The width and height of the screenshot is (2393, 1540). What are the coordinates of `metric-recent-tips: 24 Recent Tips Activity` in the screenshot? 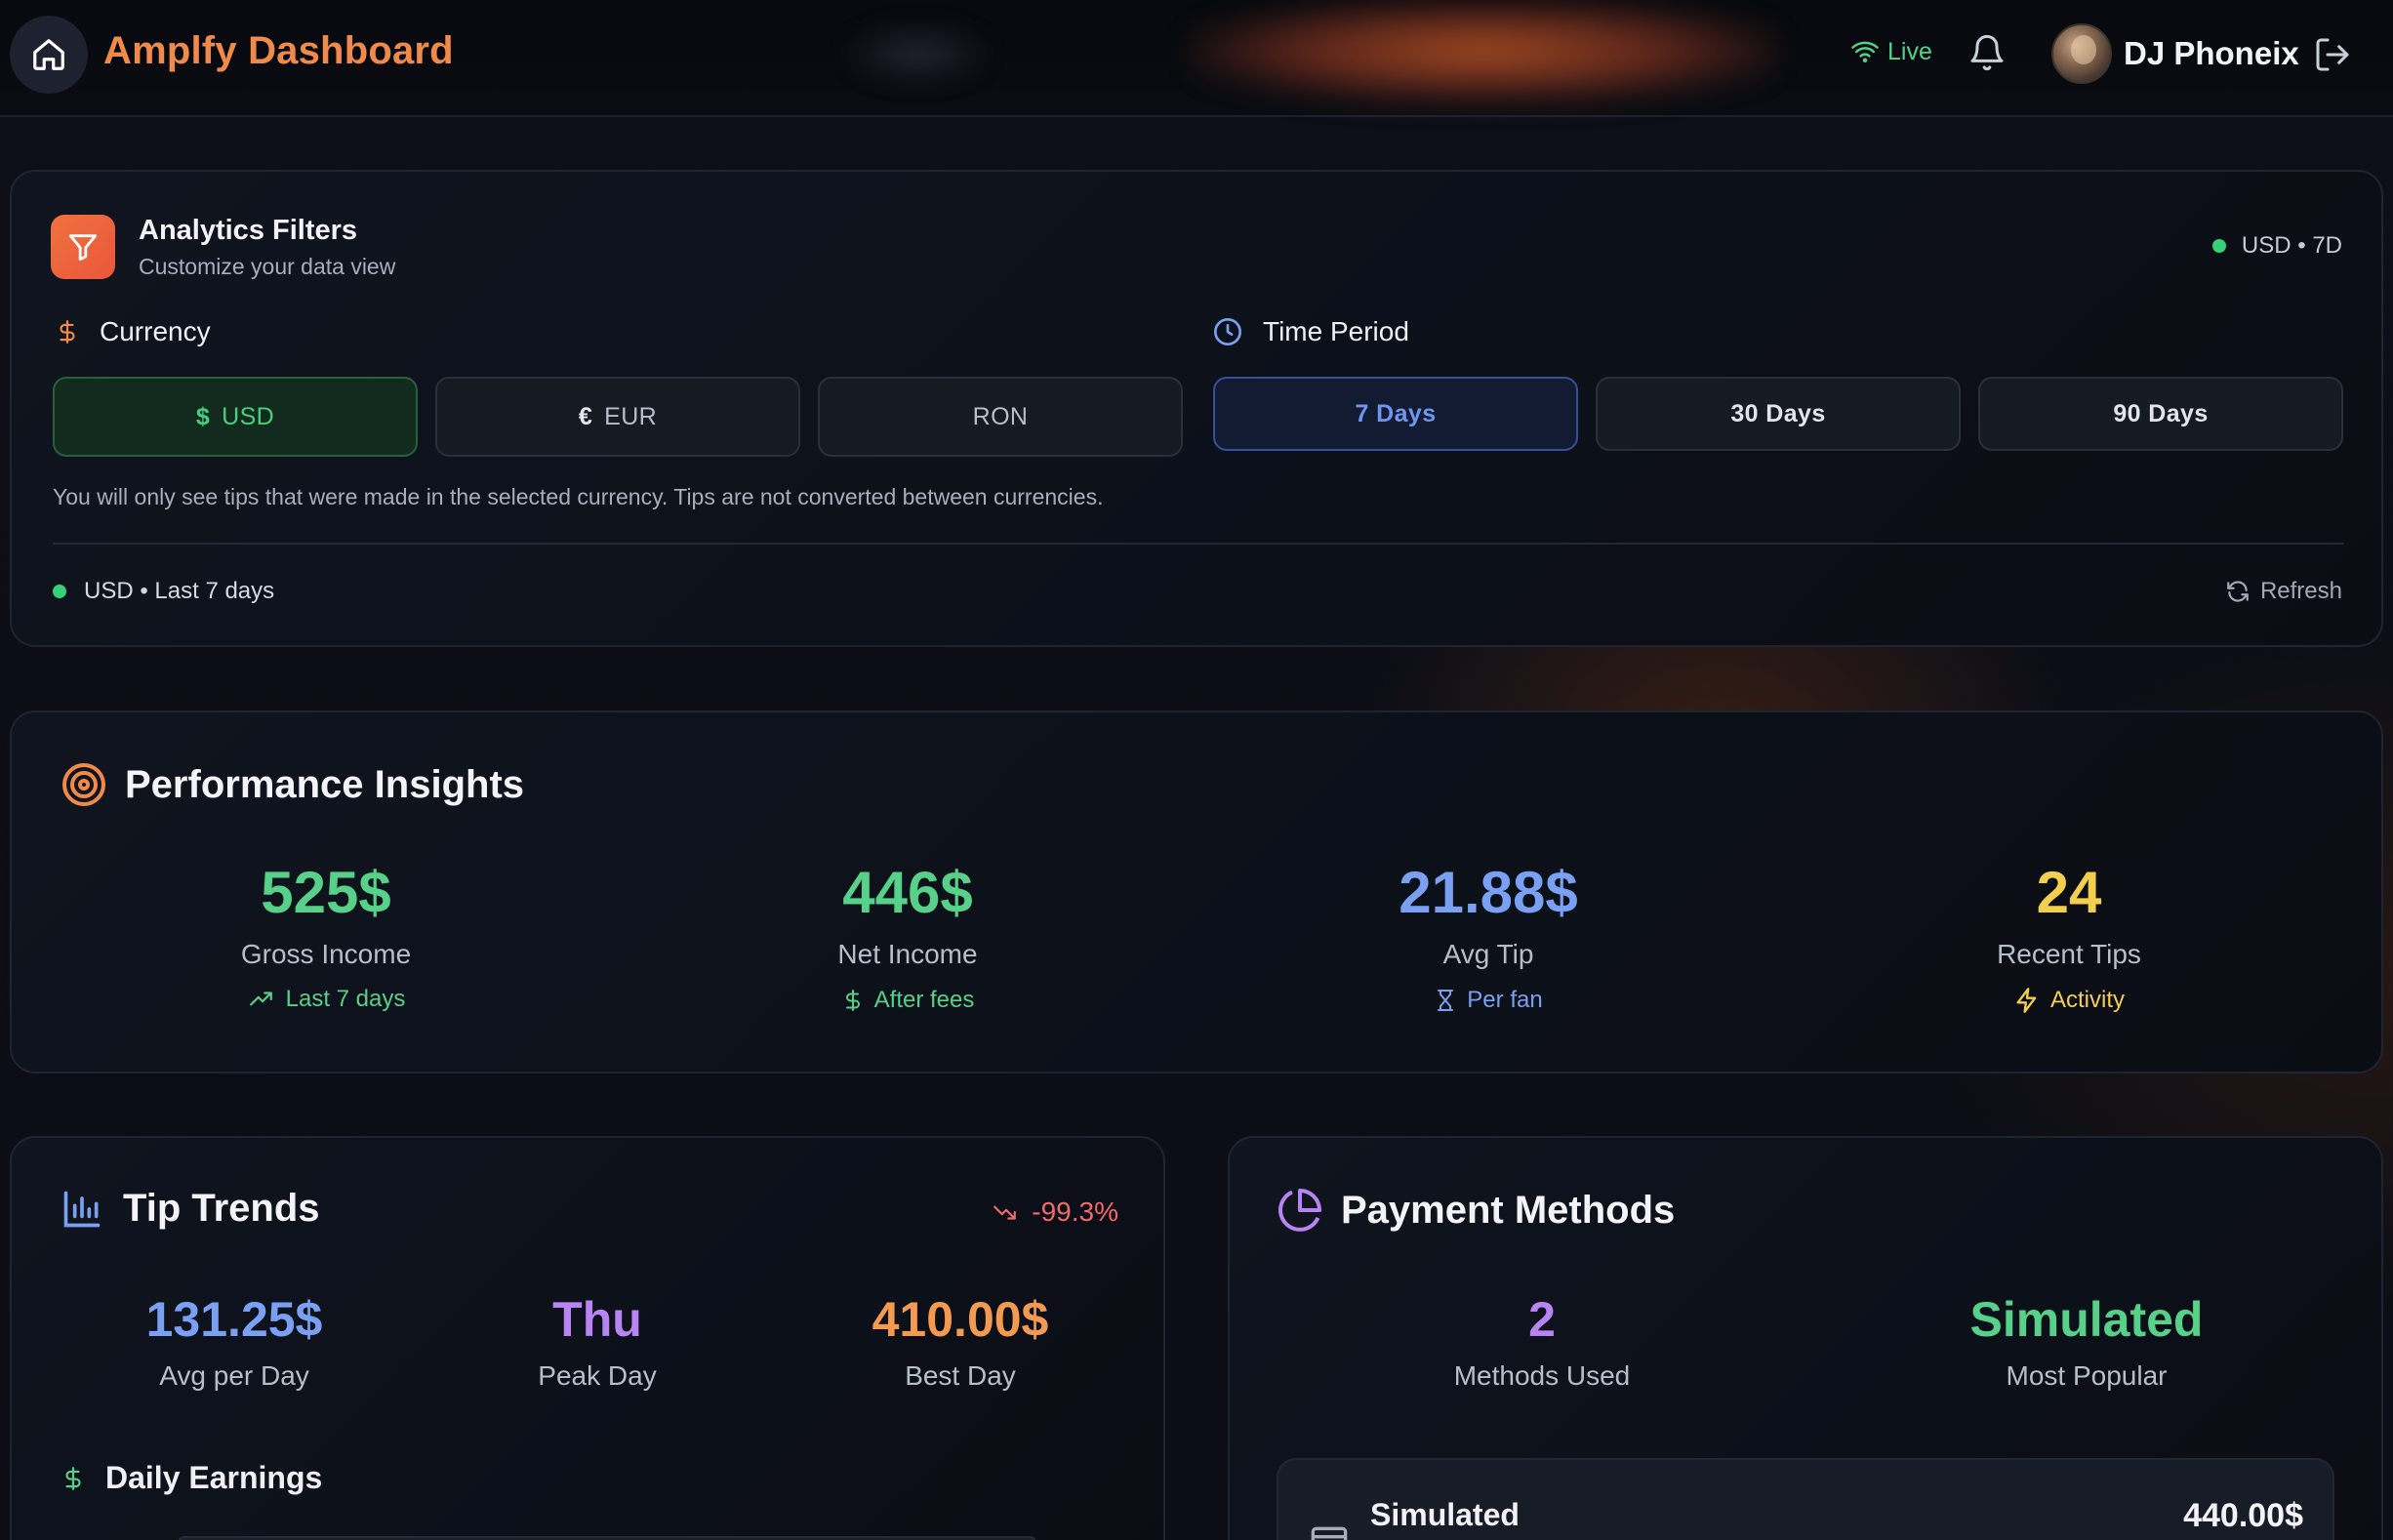 It's located at (2069, 937).